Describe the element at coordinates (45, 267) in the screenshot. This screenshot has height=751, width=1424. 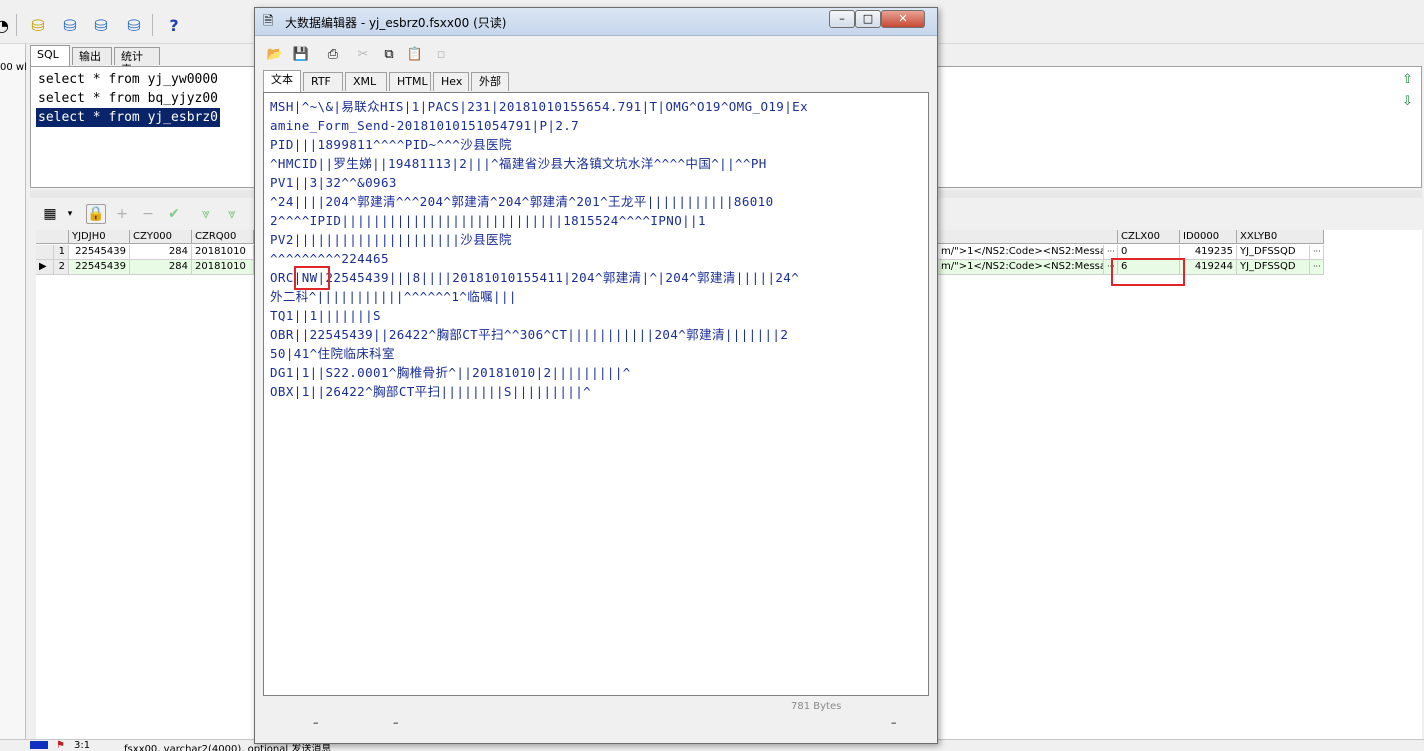
I see `current-row-arrow-icon: ▶` at that location.